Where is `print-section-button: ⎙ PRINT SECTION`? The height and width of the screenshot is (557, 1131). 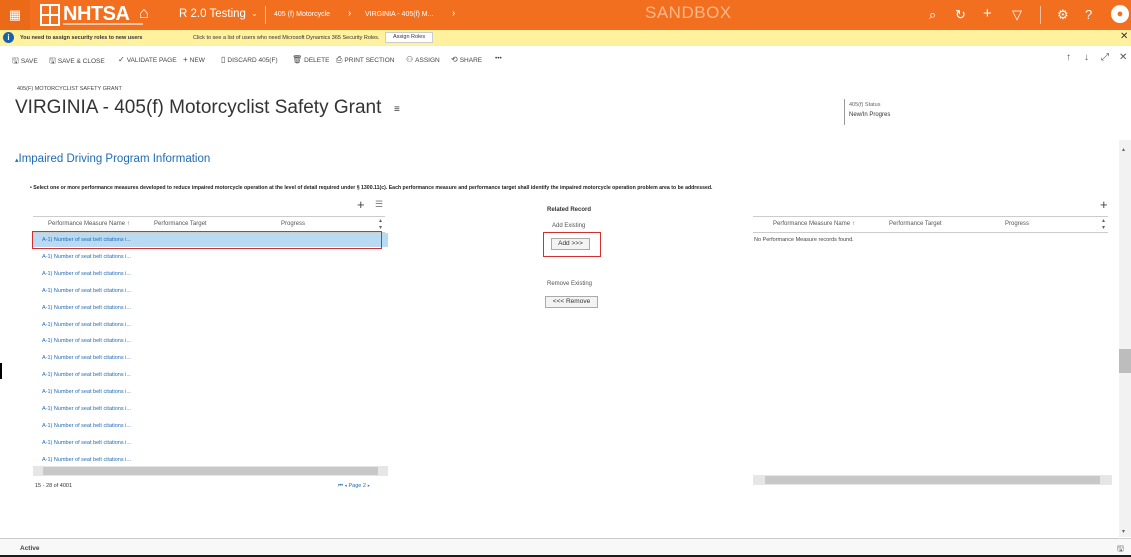
print-section-button: ⎙ PRINT SECTION is located at coordinates (365, 60).